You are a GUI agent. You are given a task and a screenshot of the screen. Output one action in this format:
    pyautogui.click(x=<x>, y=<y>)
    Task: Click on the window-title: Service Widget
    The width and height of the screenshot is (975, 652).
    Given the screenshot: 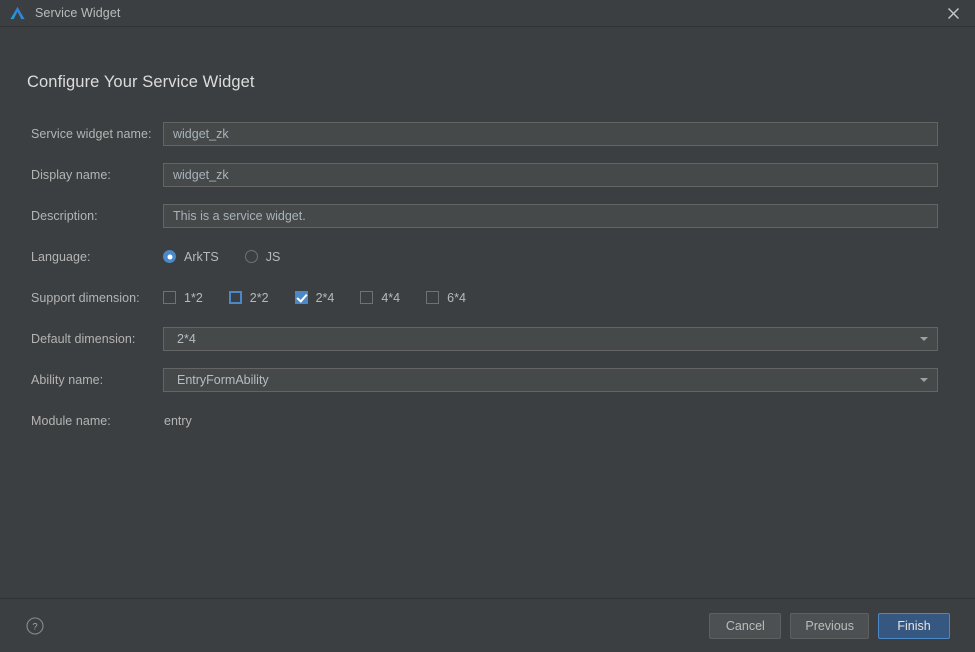 What is the action you would take?
    pyautogui.click(x=78, y=13)
    